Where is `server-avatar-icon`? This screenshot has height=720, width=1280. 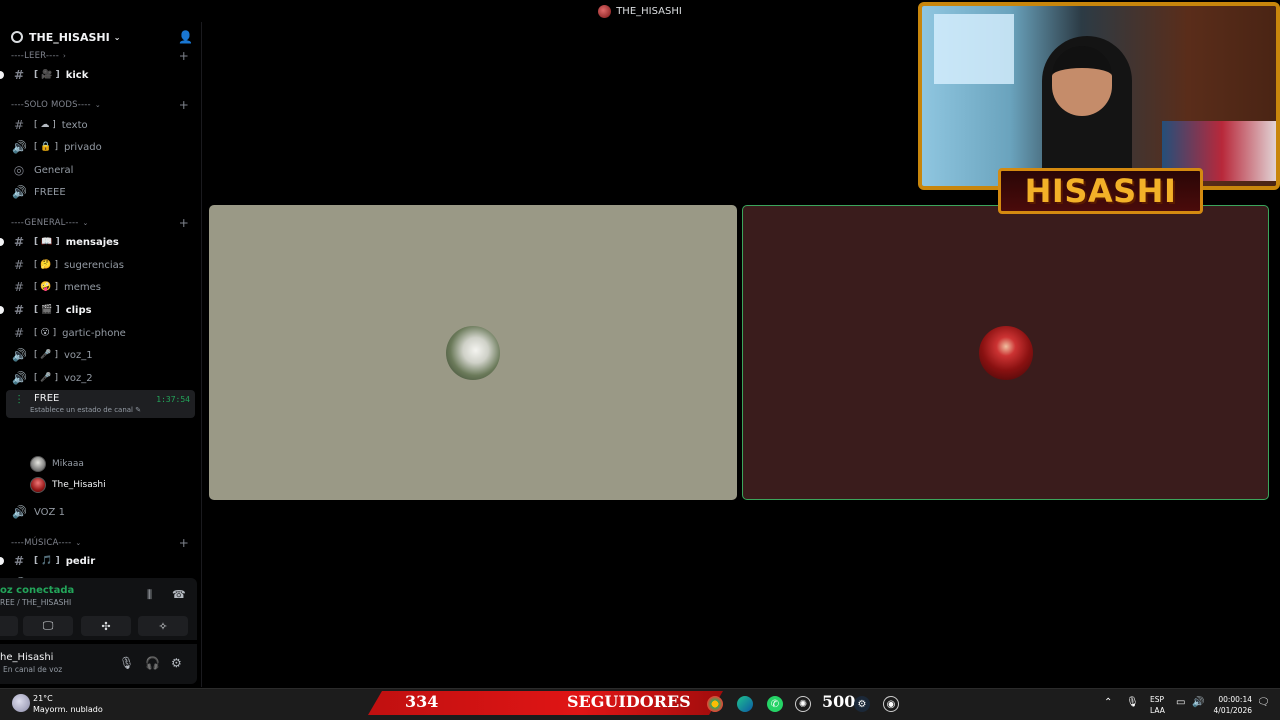 server-avatar-icon is located at coordinates (605, 11).